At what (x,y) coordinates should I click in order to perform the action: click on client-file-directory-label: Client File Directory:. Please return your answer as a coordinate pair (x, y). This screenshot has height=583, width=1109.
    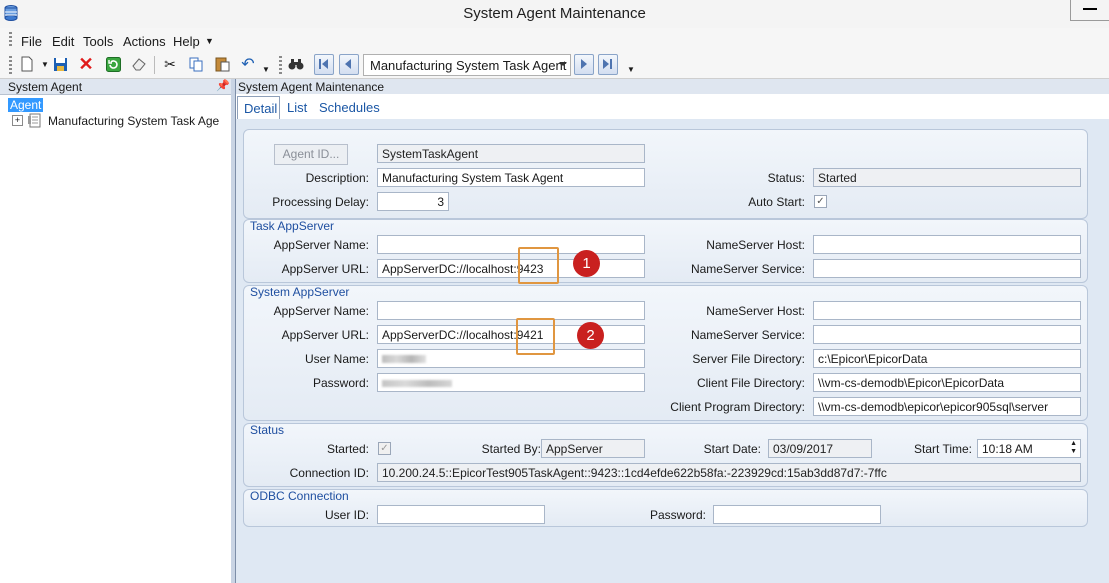
    Looking at the image, I should click on (750, 383).